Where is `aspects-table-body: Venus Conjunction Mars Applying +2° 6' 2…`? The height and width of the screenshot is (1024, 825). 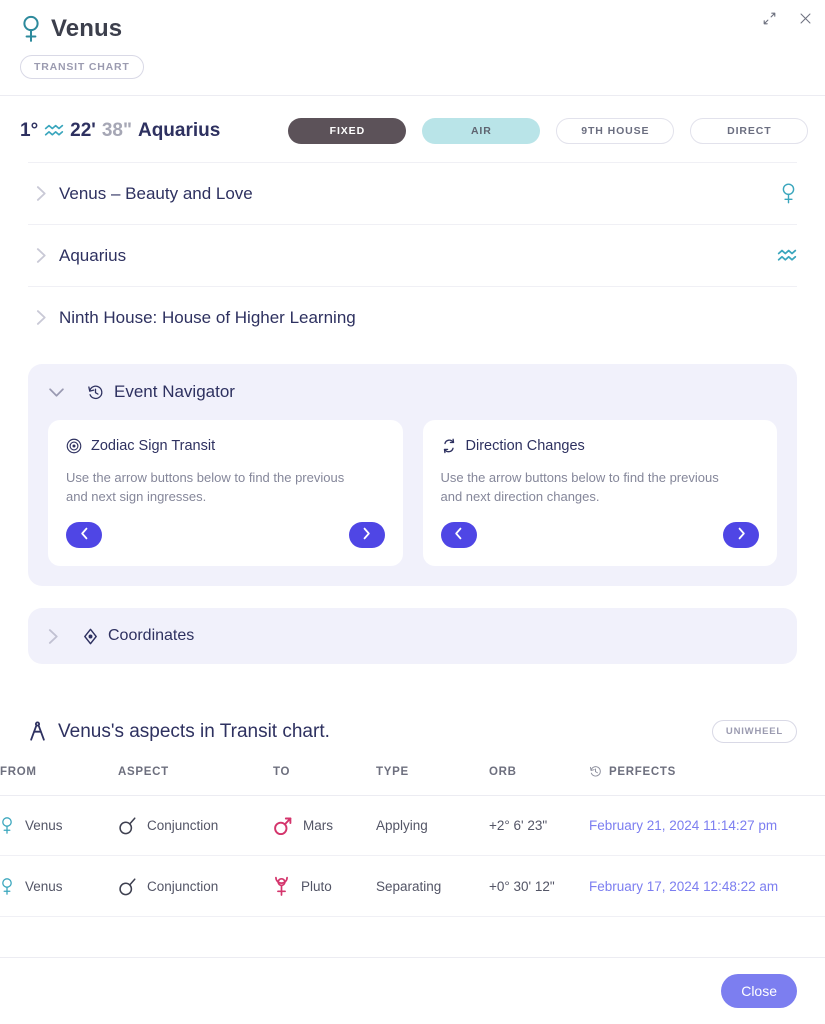 aspects-table-body: Venus Conjunction Mars Applying +2° 6' 2… is located at coordinates (412, 856).